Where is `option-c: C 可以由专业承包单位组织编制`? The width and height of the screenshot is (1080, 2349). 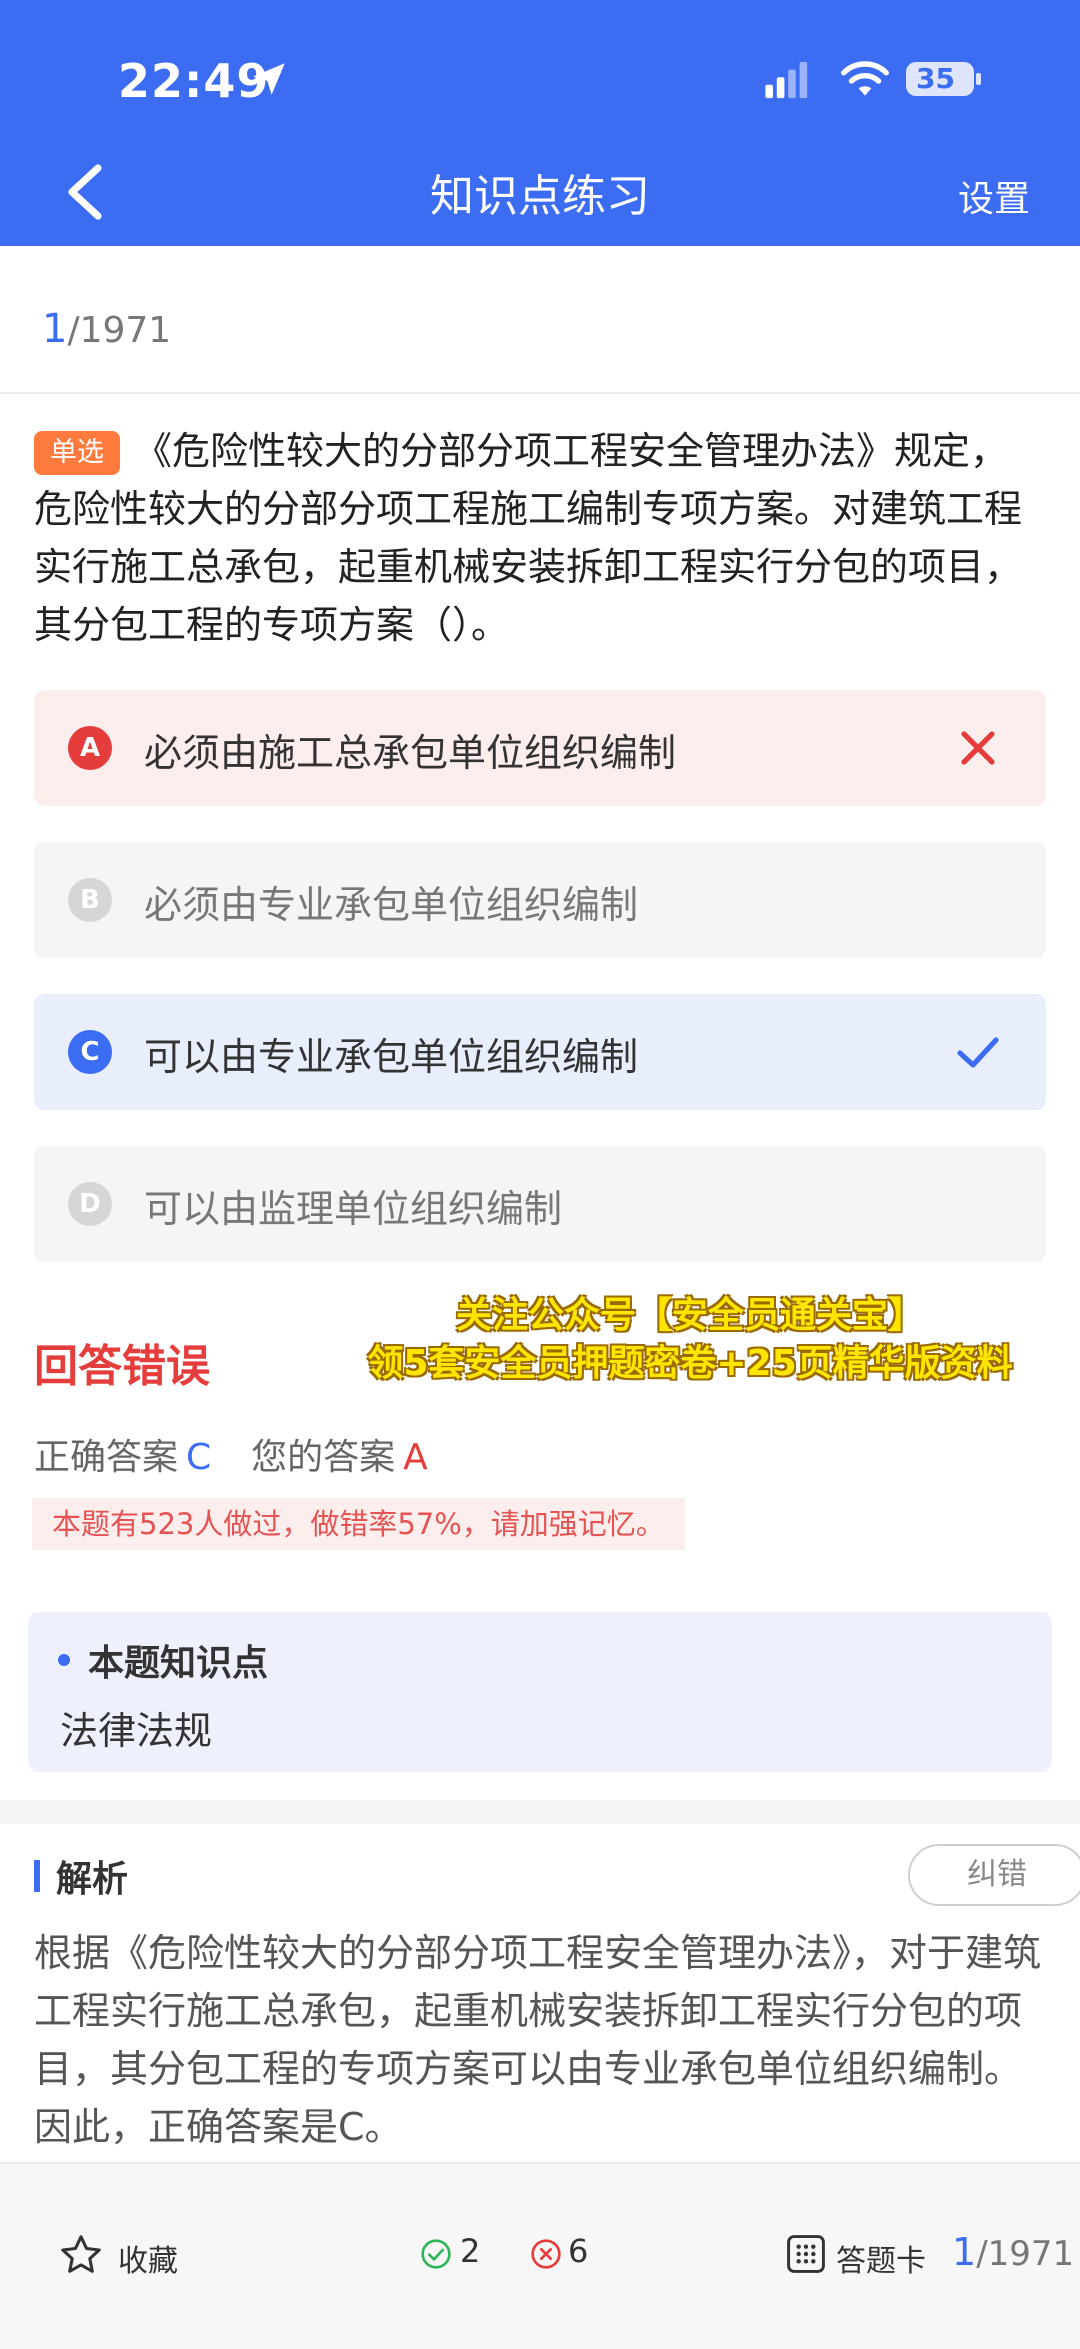 option-c: C 可以由专业承包单位组织编制 is located at coordinates (540, 1052).